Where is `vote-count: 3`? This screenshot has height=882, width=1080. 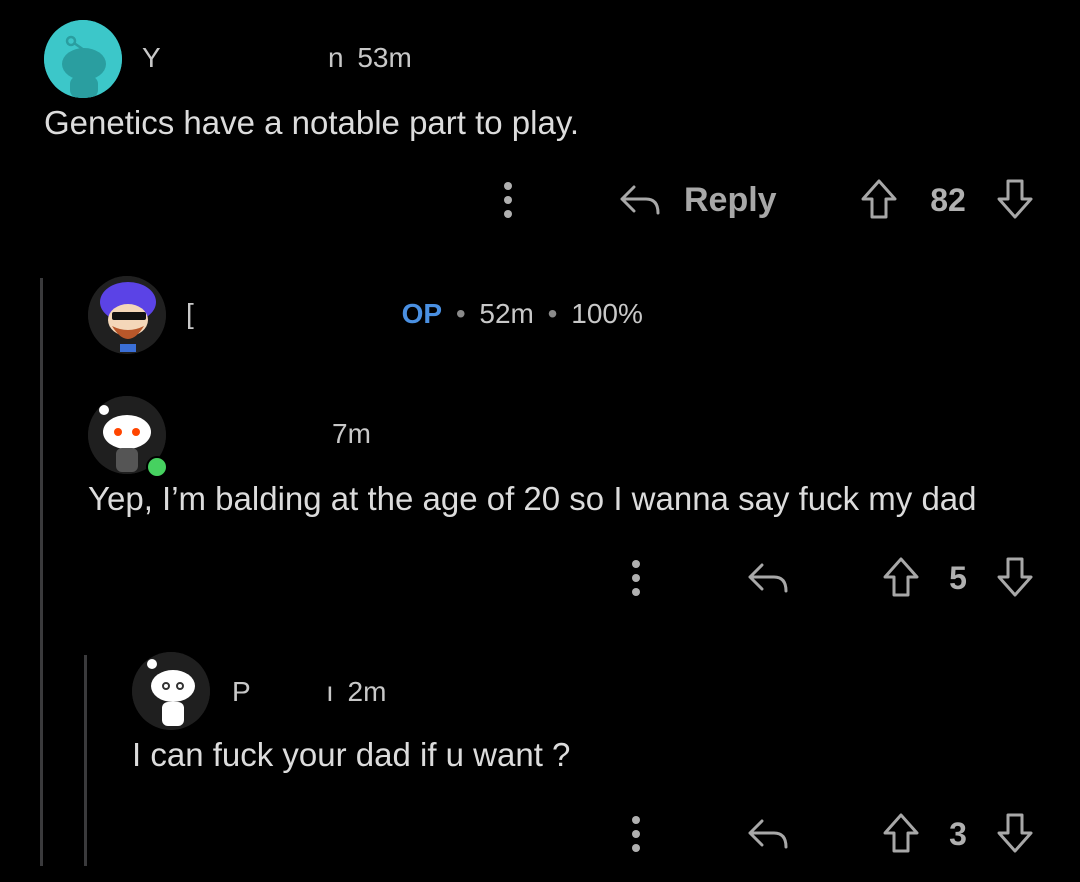 vote-count: 3 is located at coordinates (958, 834).